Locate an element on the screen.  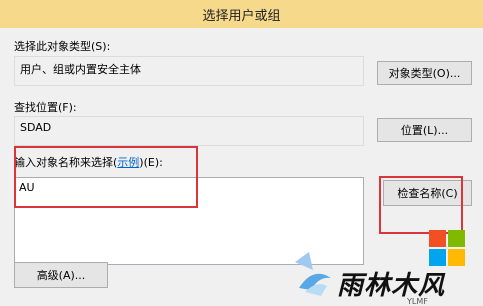
check-names-button: 检查名称(C) is located at coordinates (427, 193).